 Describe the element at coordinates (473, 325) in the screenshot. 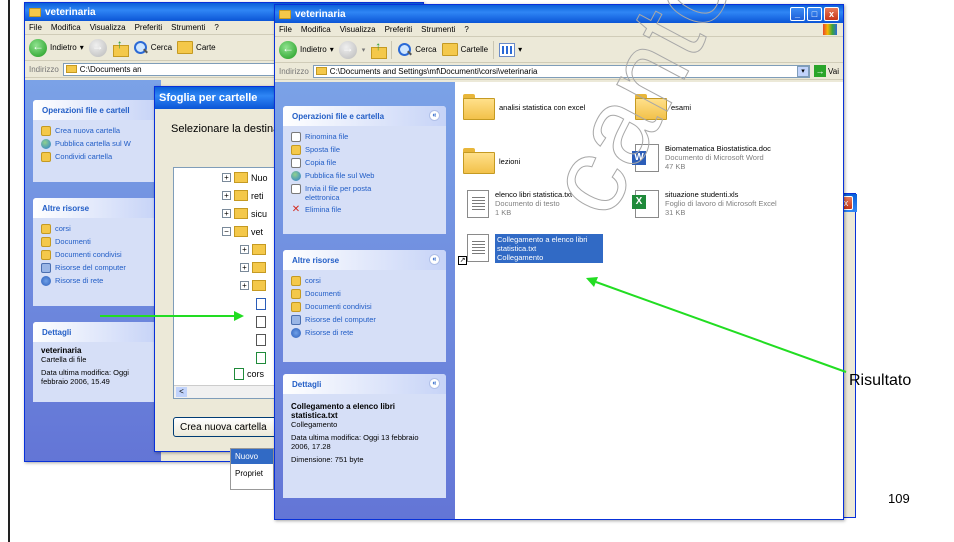

I see `annotation-arrows` at that location.